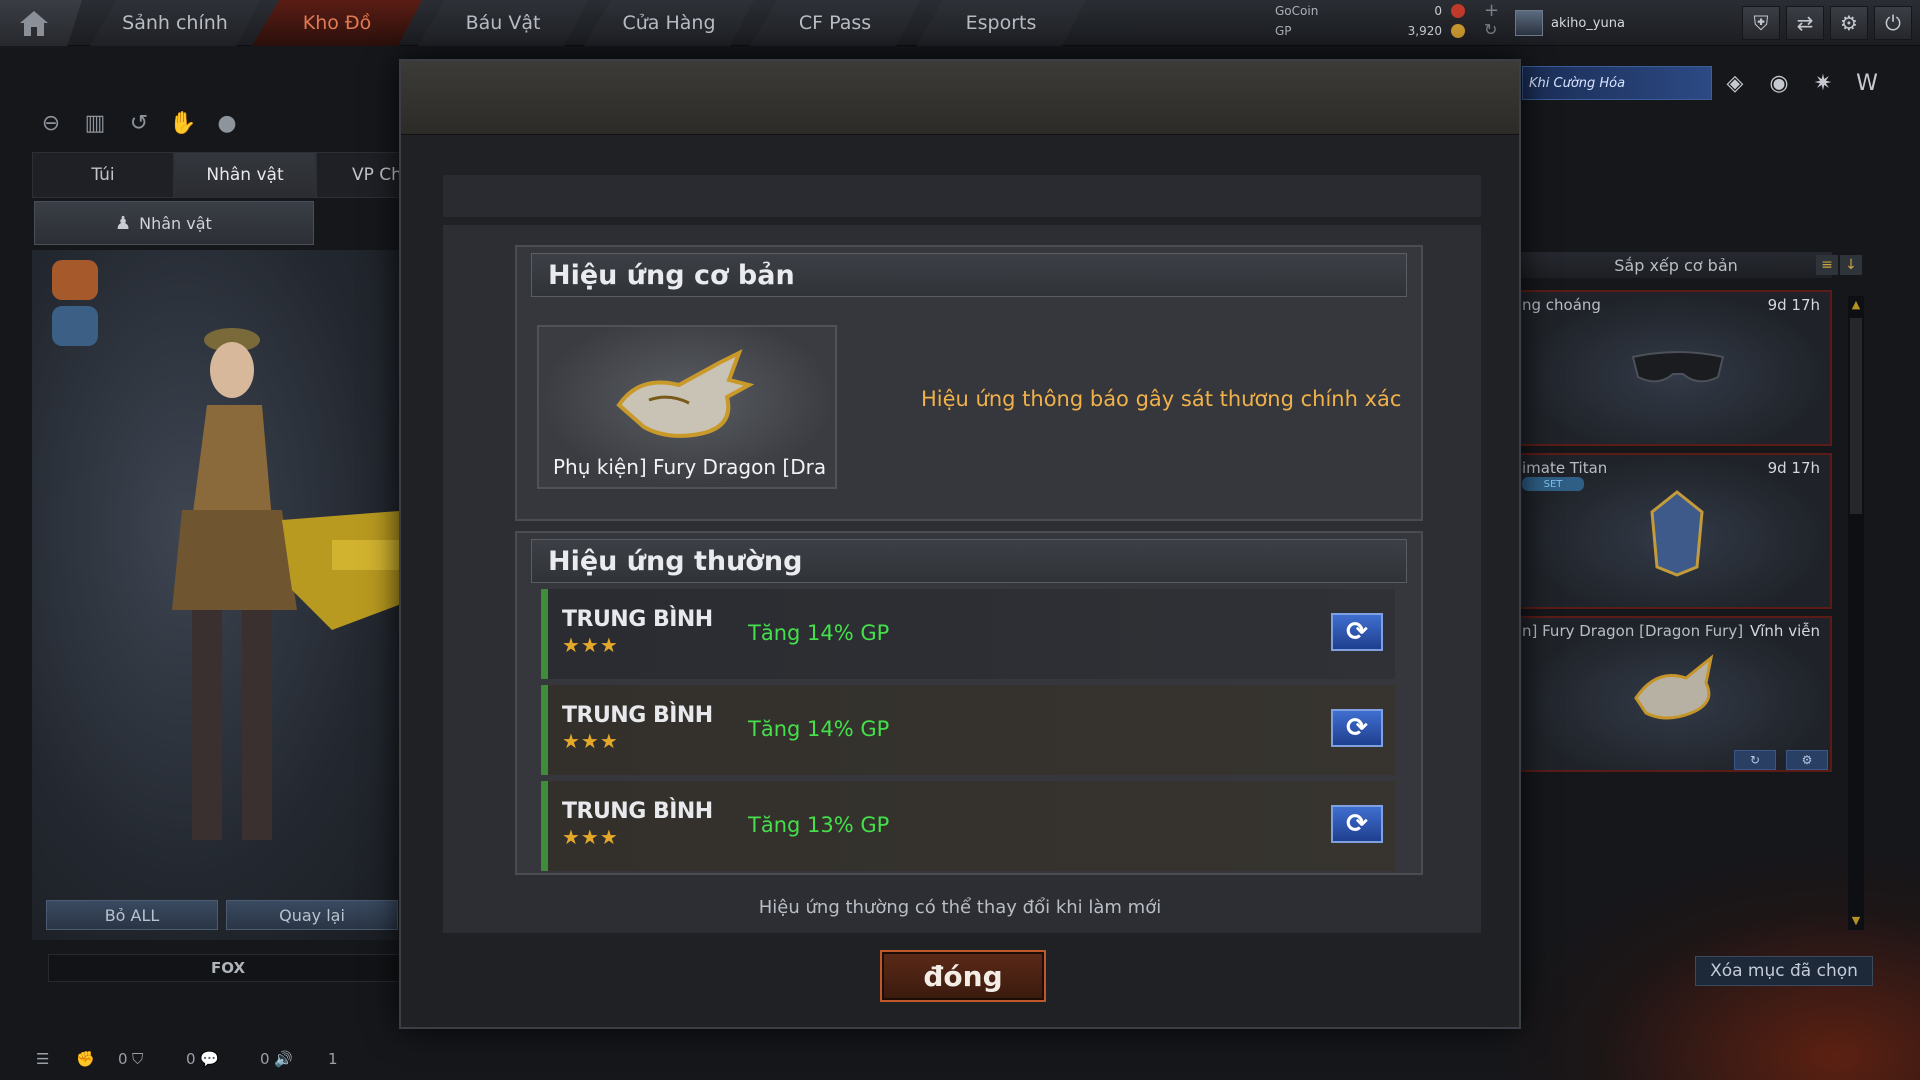  Describe the element at coordinates (1851, 265) in the screenshot. I see `sort-down-icon: ↓` at that location.